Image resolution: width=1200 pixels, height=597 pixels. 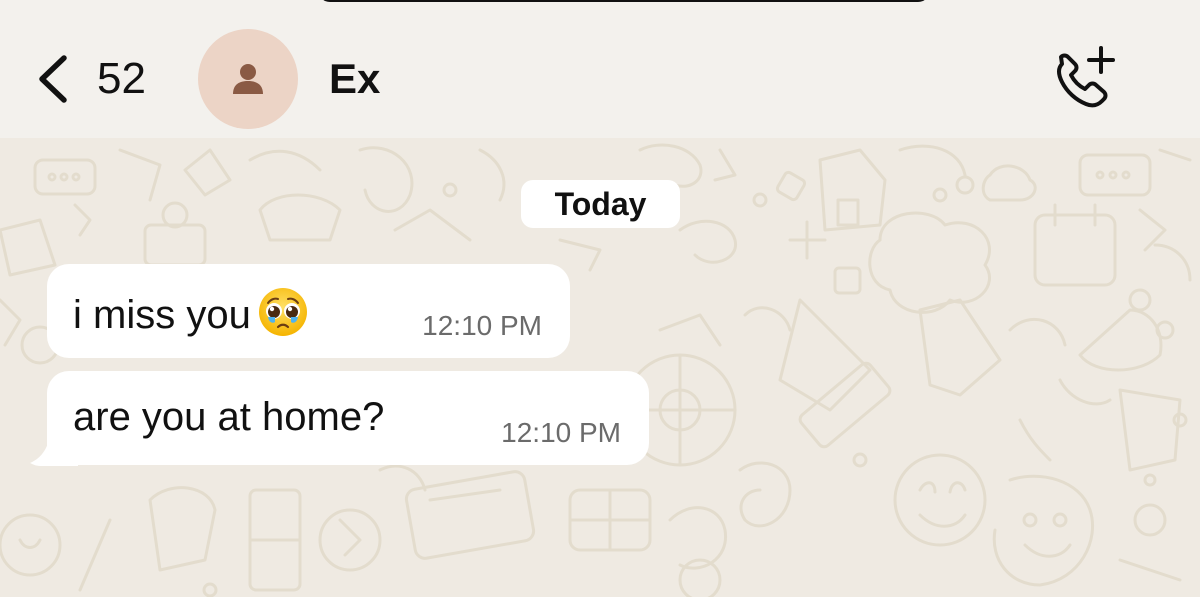 I want to click on message-text: i miss you, so click(x=191, y=312).